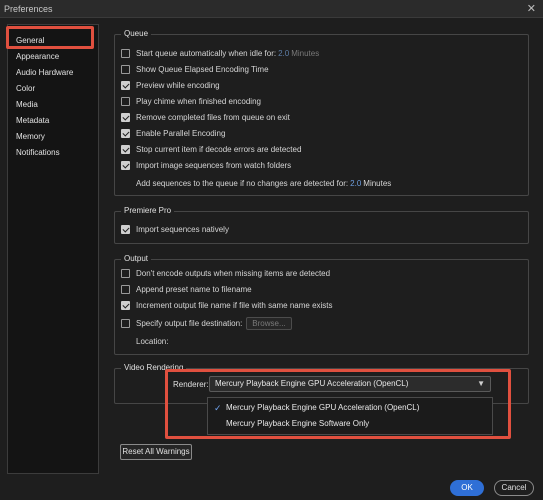  I want to click on add-sequences-minutes-value: 2.0, so click(355, 183).